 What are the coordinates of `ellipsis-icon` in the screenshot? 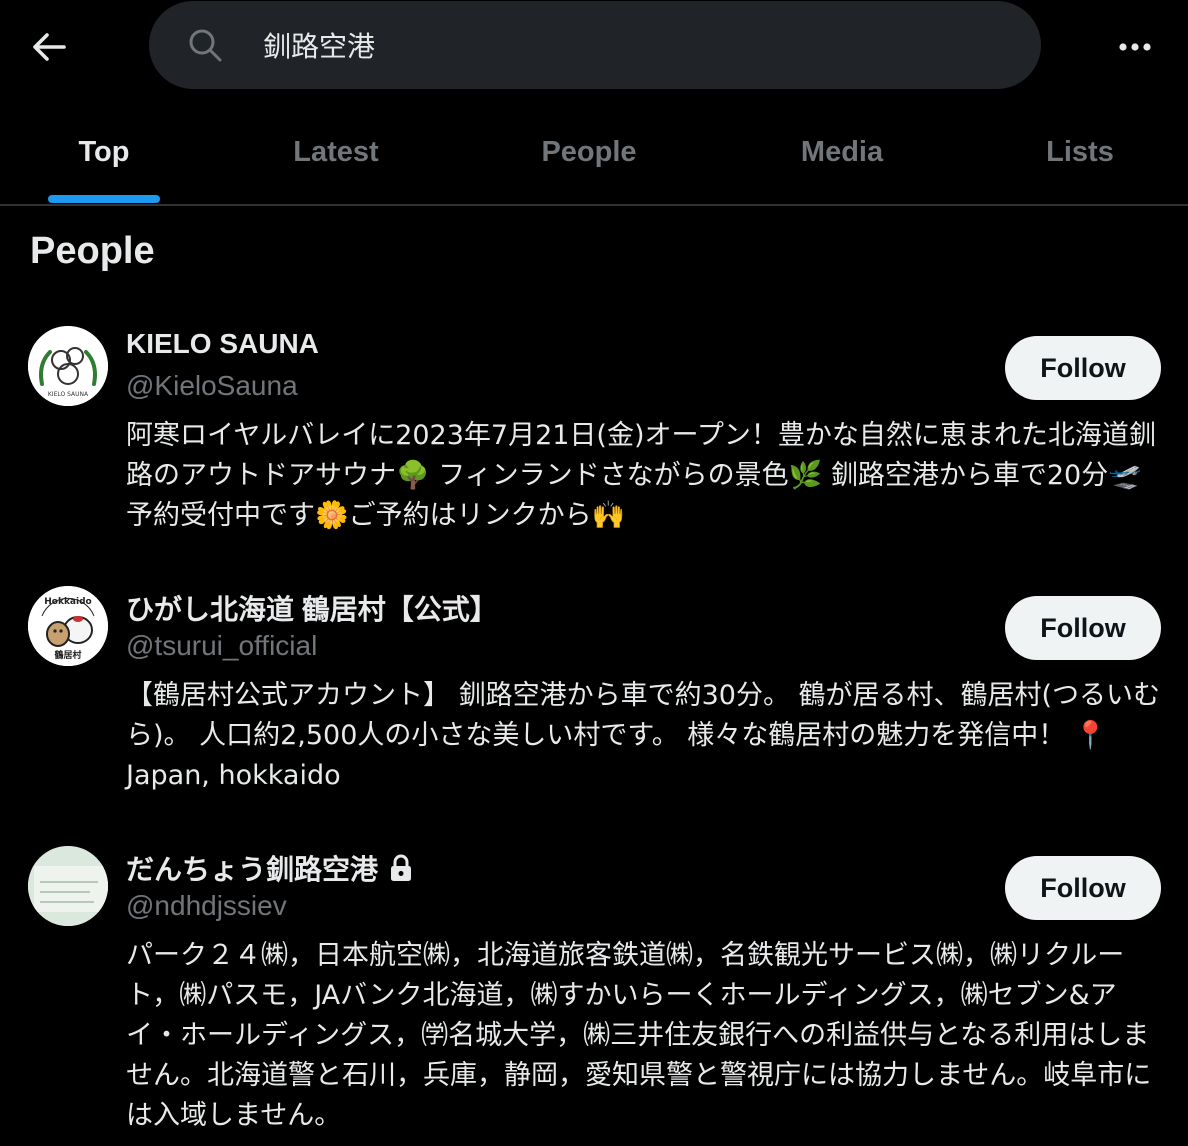 It's located at (1135, 47).